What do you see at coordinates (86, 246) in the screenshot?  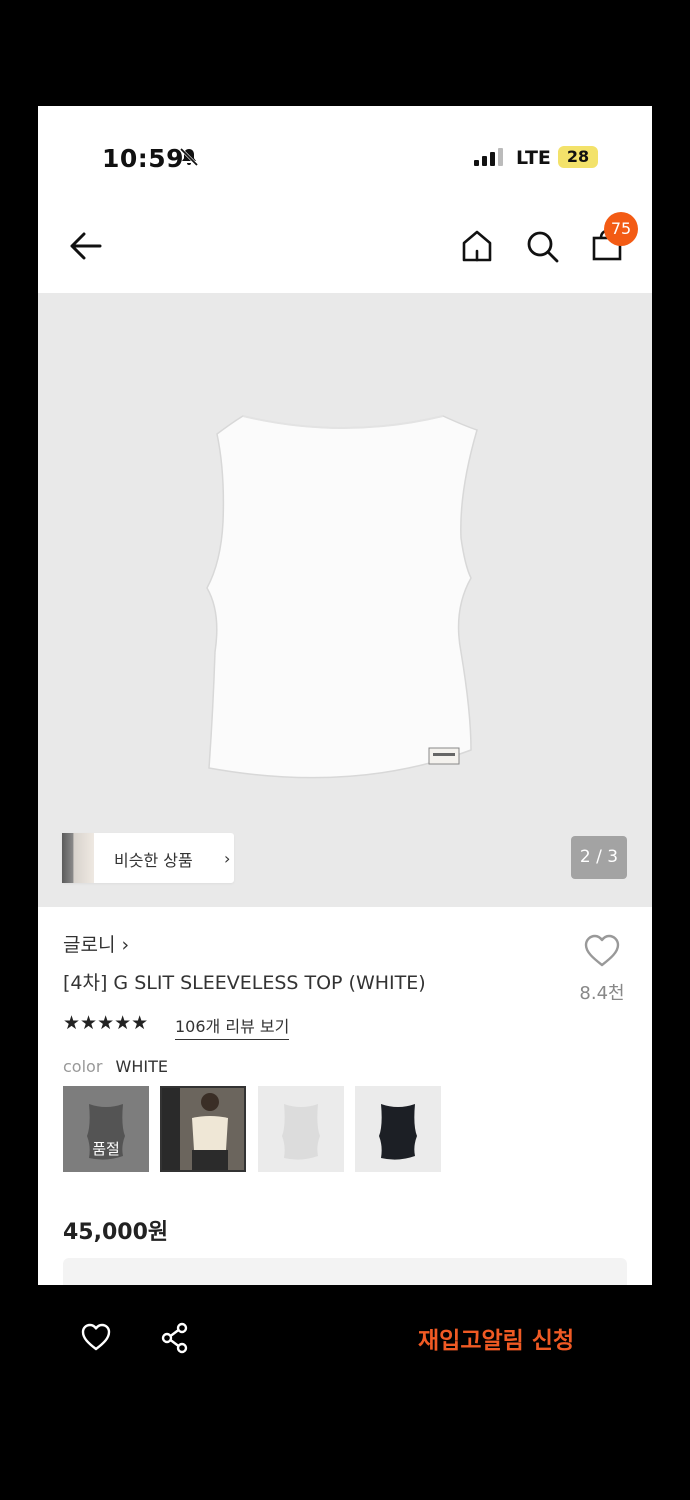 I see `back-arrow-icon` at bounding box center [86, 246].